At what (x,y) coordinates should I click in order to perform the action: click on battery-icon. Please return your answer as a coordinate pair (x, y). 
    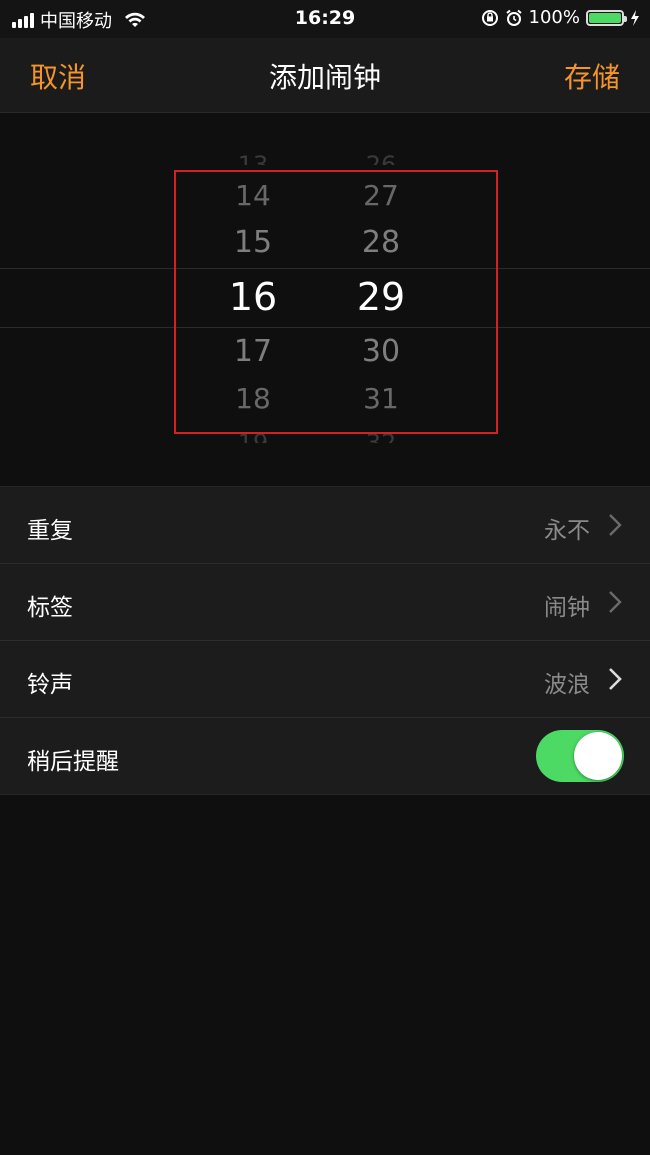
    Looking at the image, I should click on (606, 17).